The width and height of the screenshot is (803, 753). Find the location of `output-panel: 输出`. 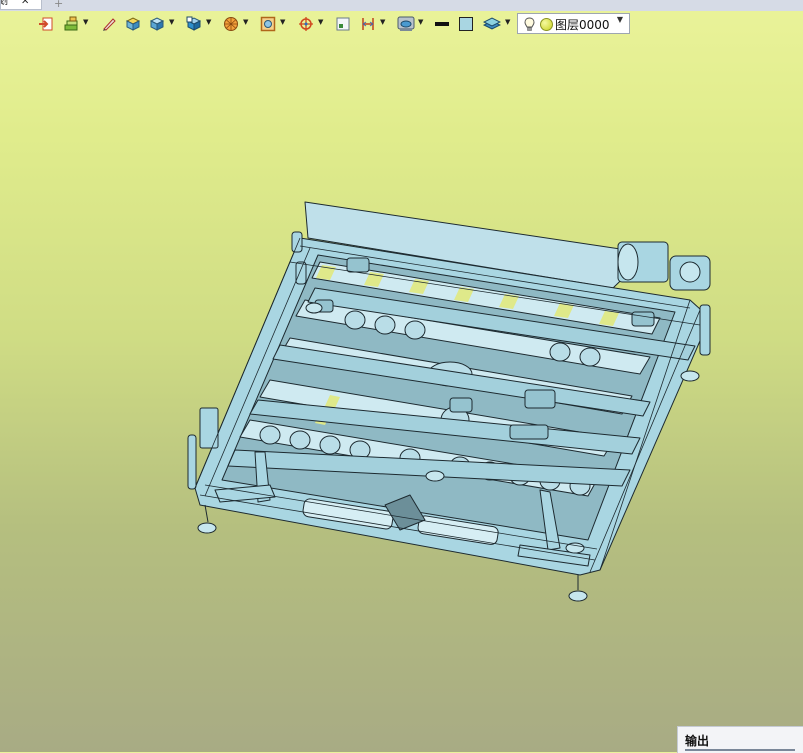

output-panel: 输出 is located at coordinates (740, 739).